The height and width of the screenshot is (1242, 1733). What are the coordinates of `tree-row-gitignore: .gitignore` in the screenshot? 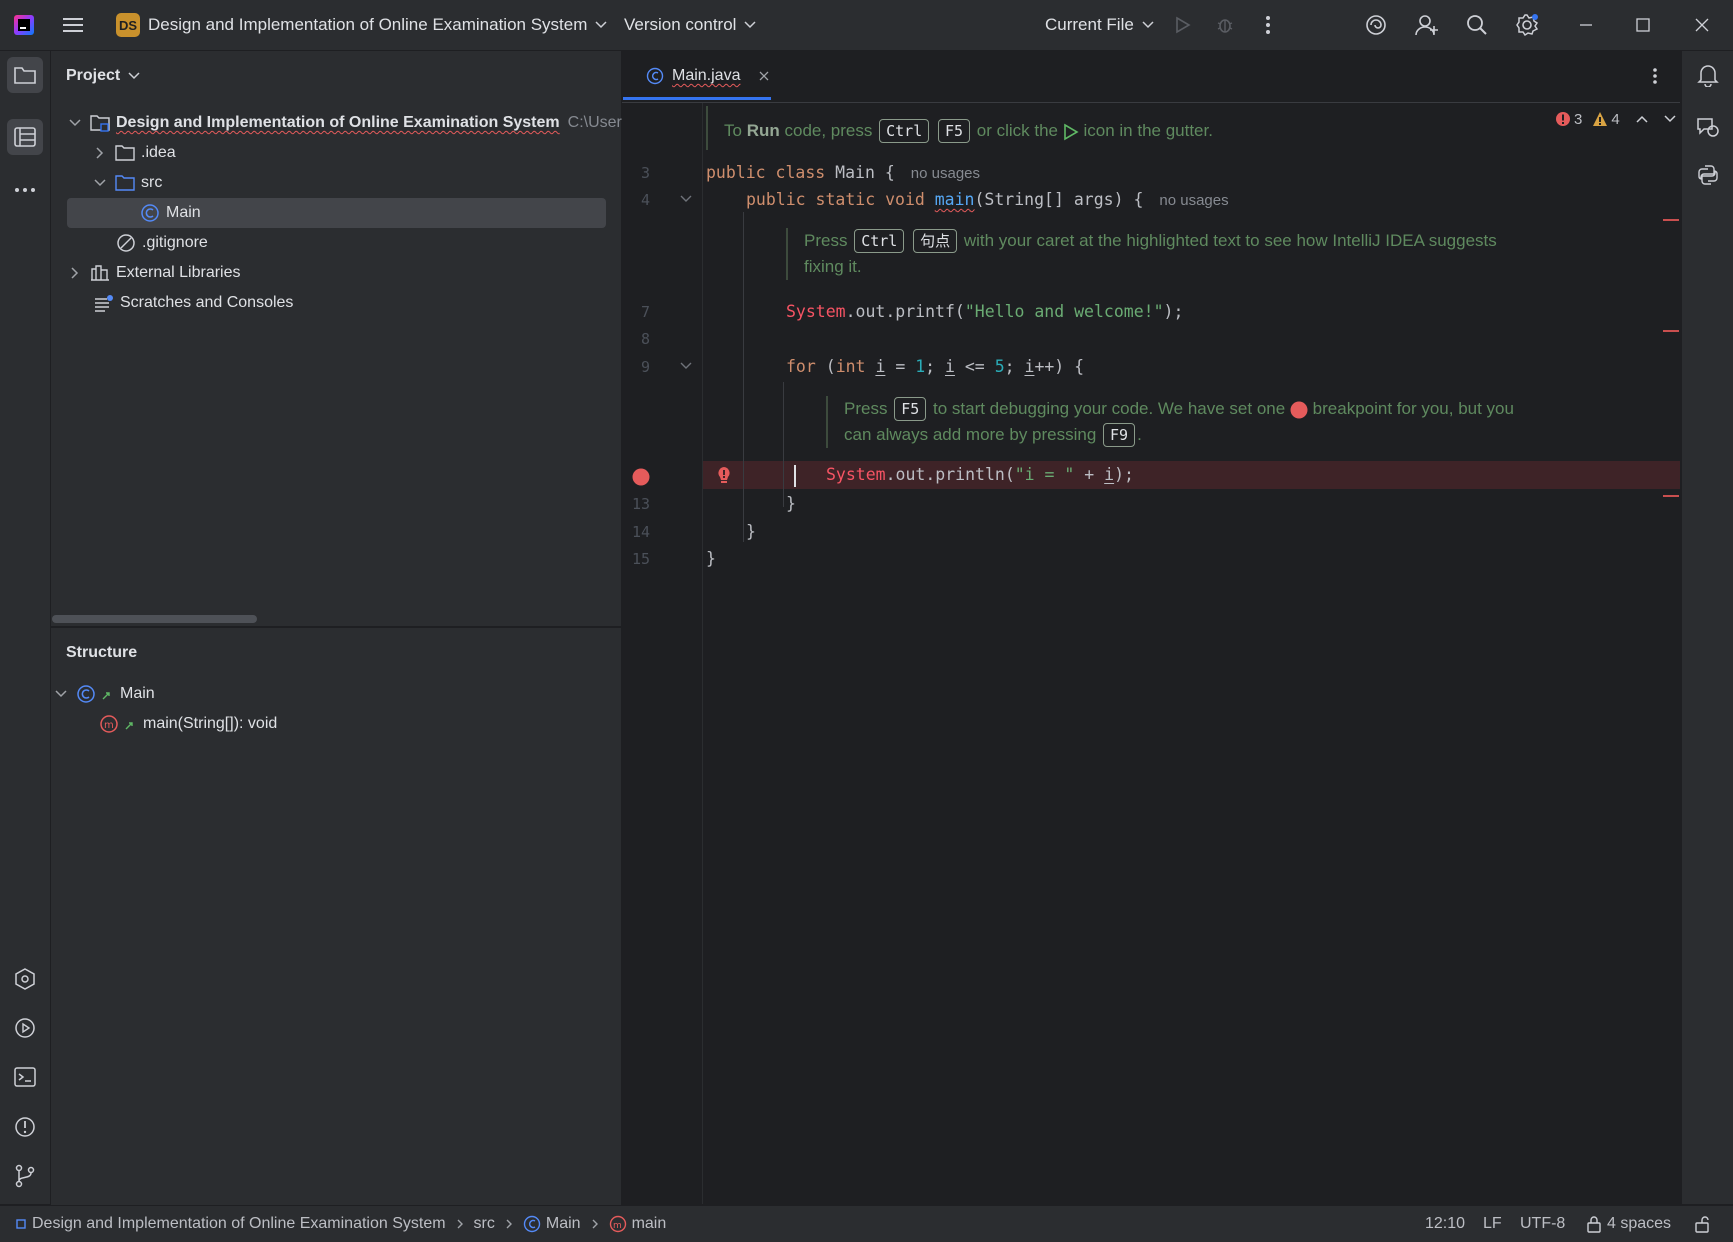 It's located at (162, 243).